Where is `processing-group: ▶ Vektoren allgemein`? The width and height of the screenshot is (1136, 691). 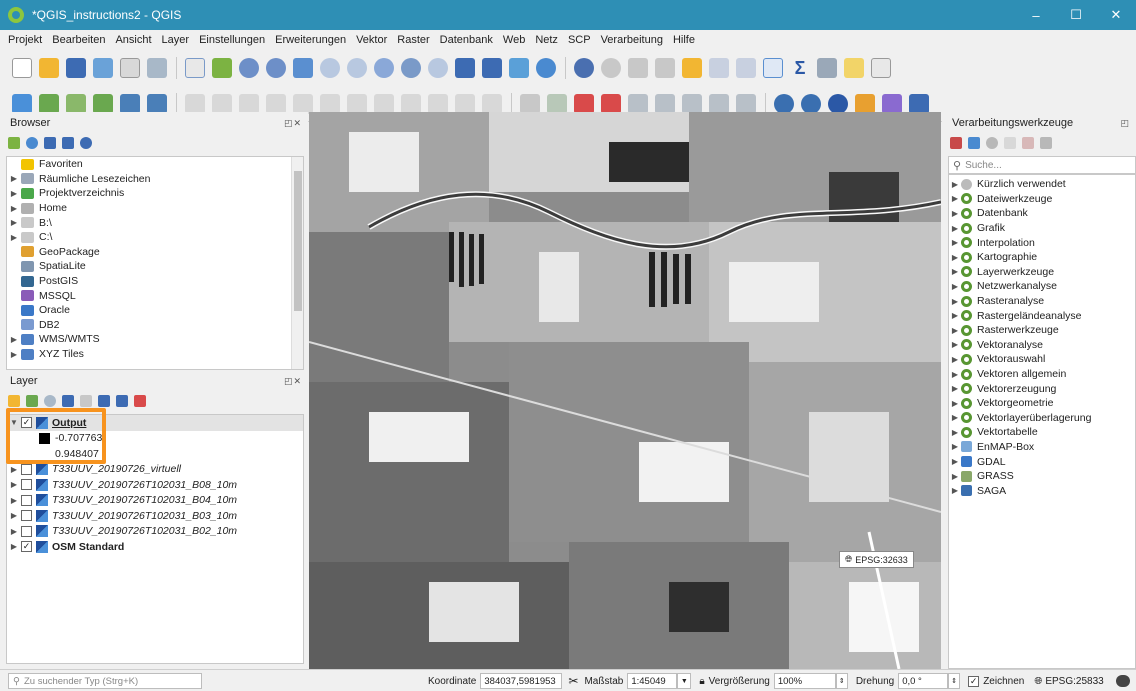
processing-group: ▶ Vektoren allgemein is located at coordinates (1042, 374).